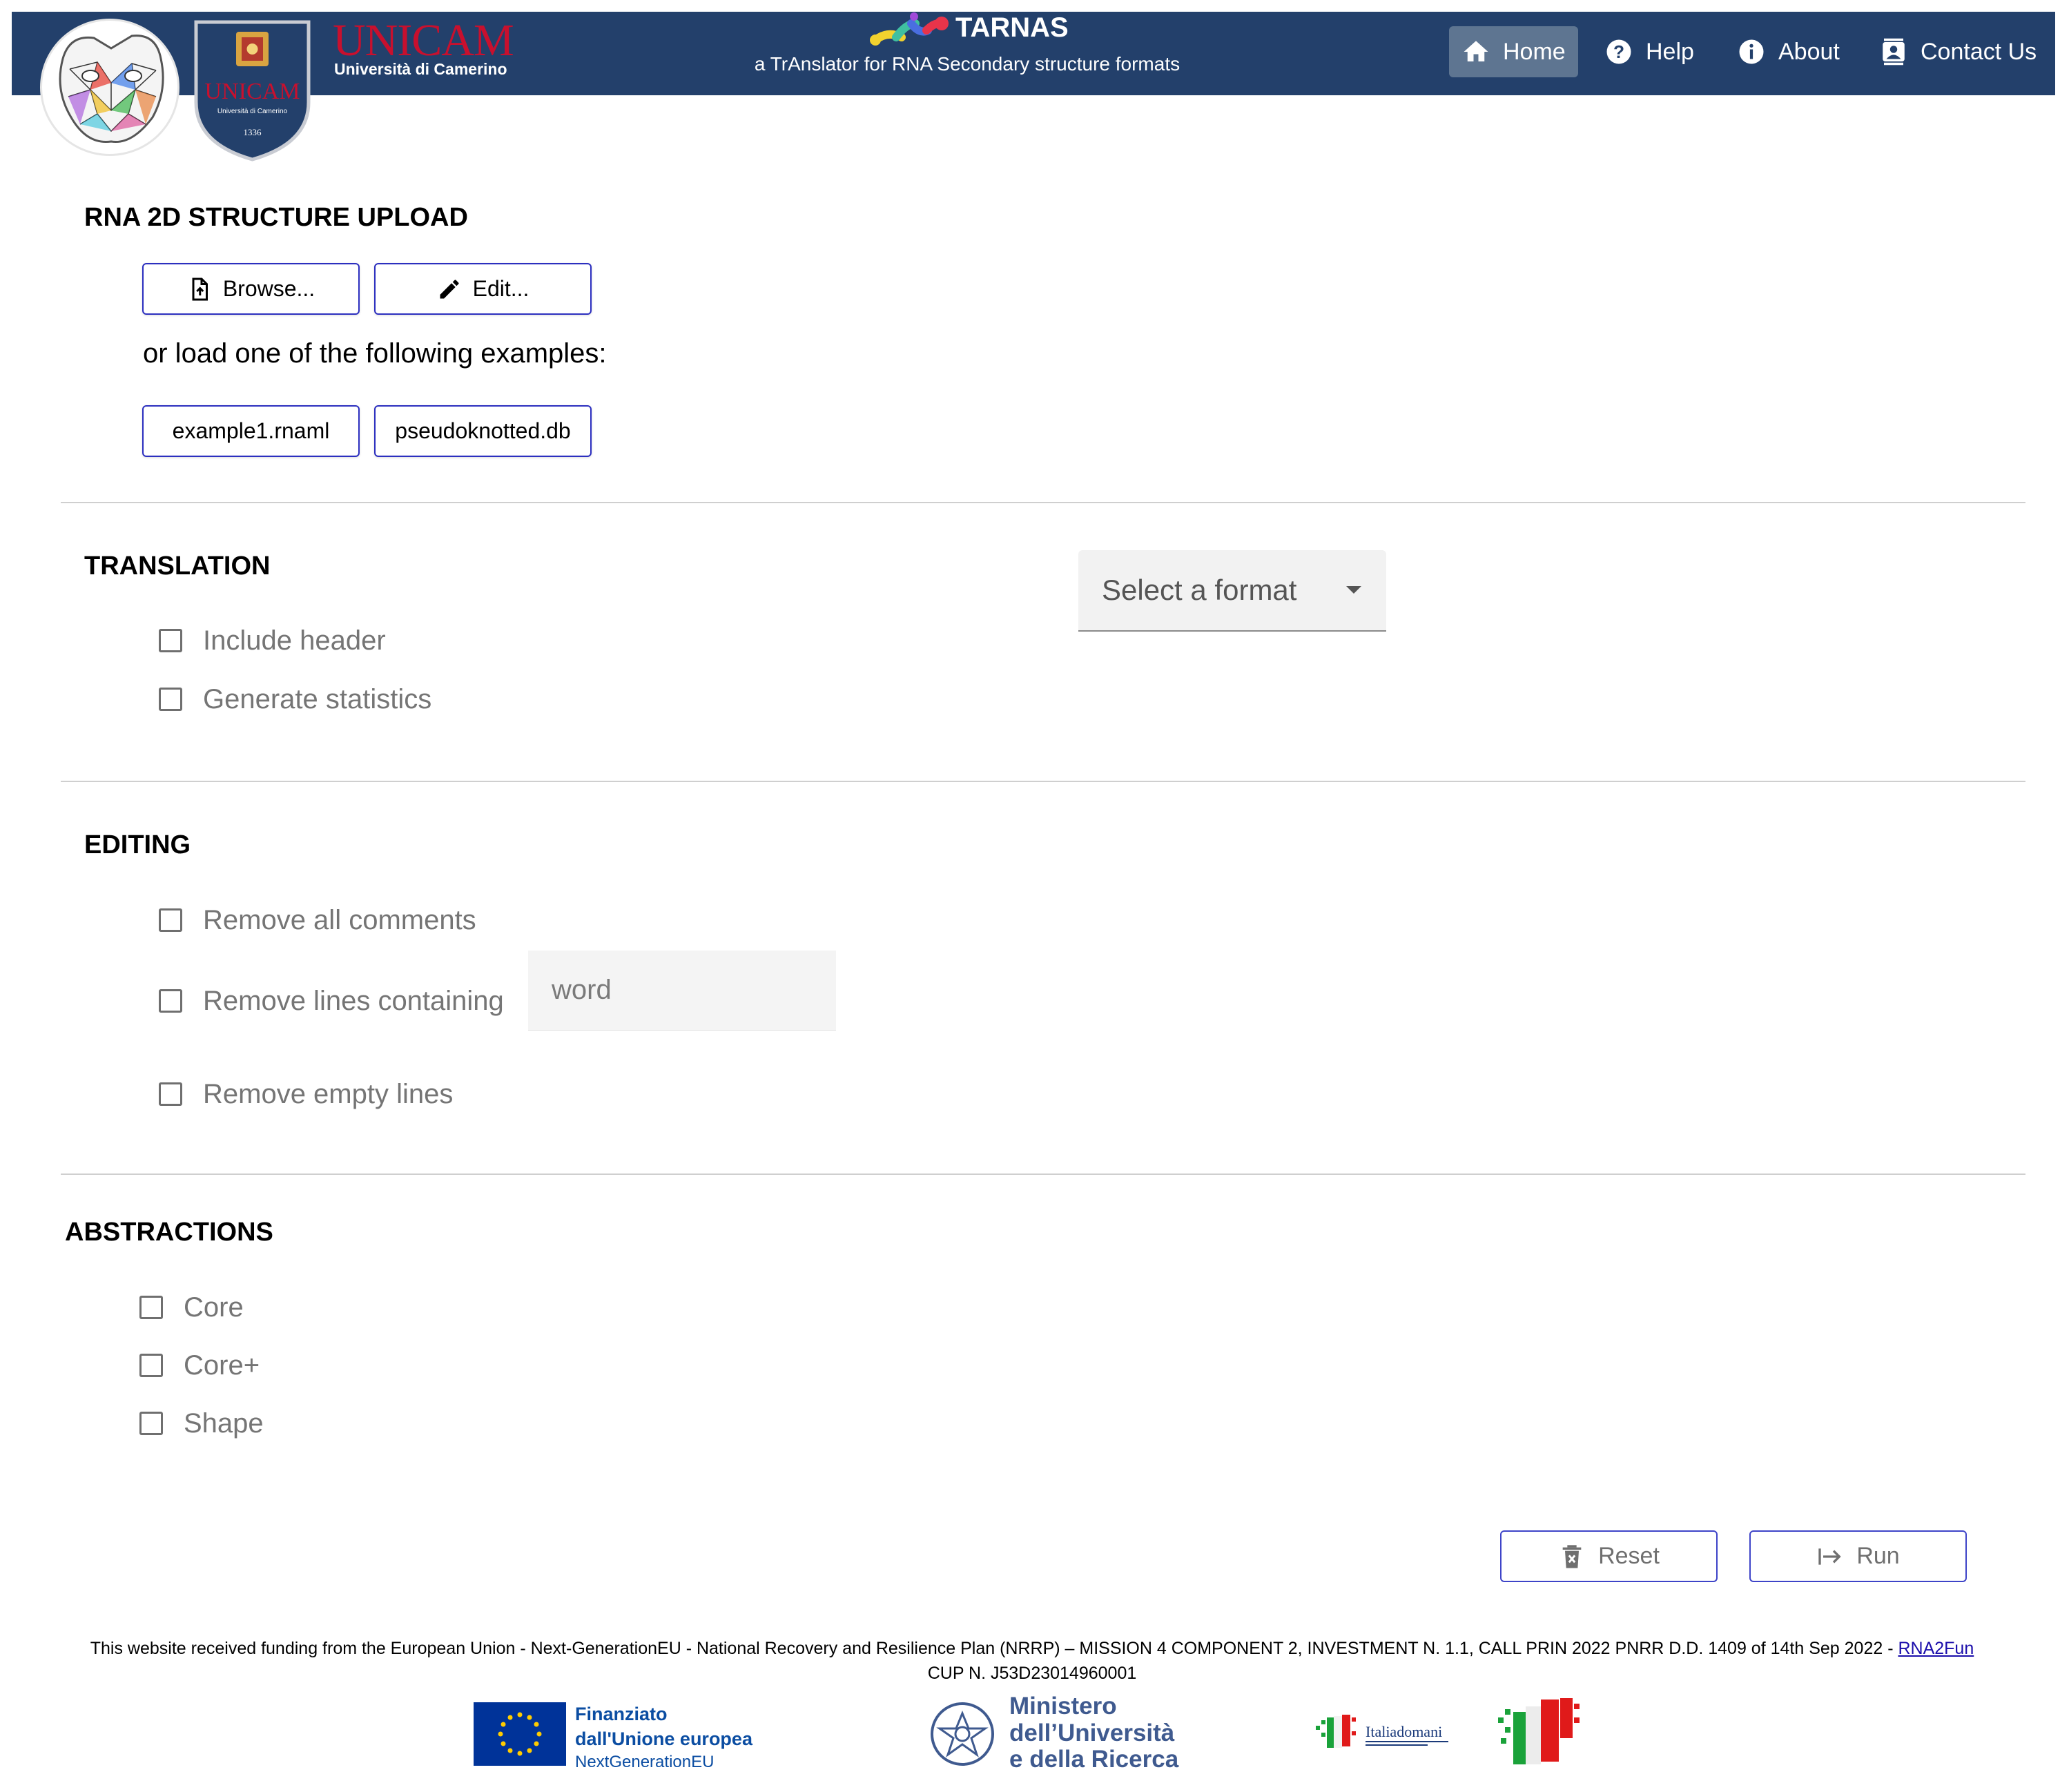 The height and width of the screenshot is (1792, 2060). I want to click on mur-line2: dell’Università, so click(1092, 1732).